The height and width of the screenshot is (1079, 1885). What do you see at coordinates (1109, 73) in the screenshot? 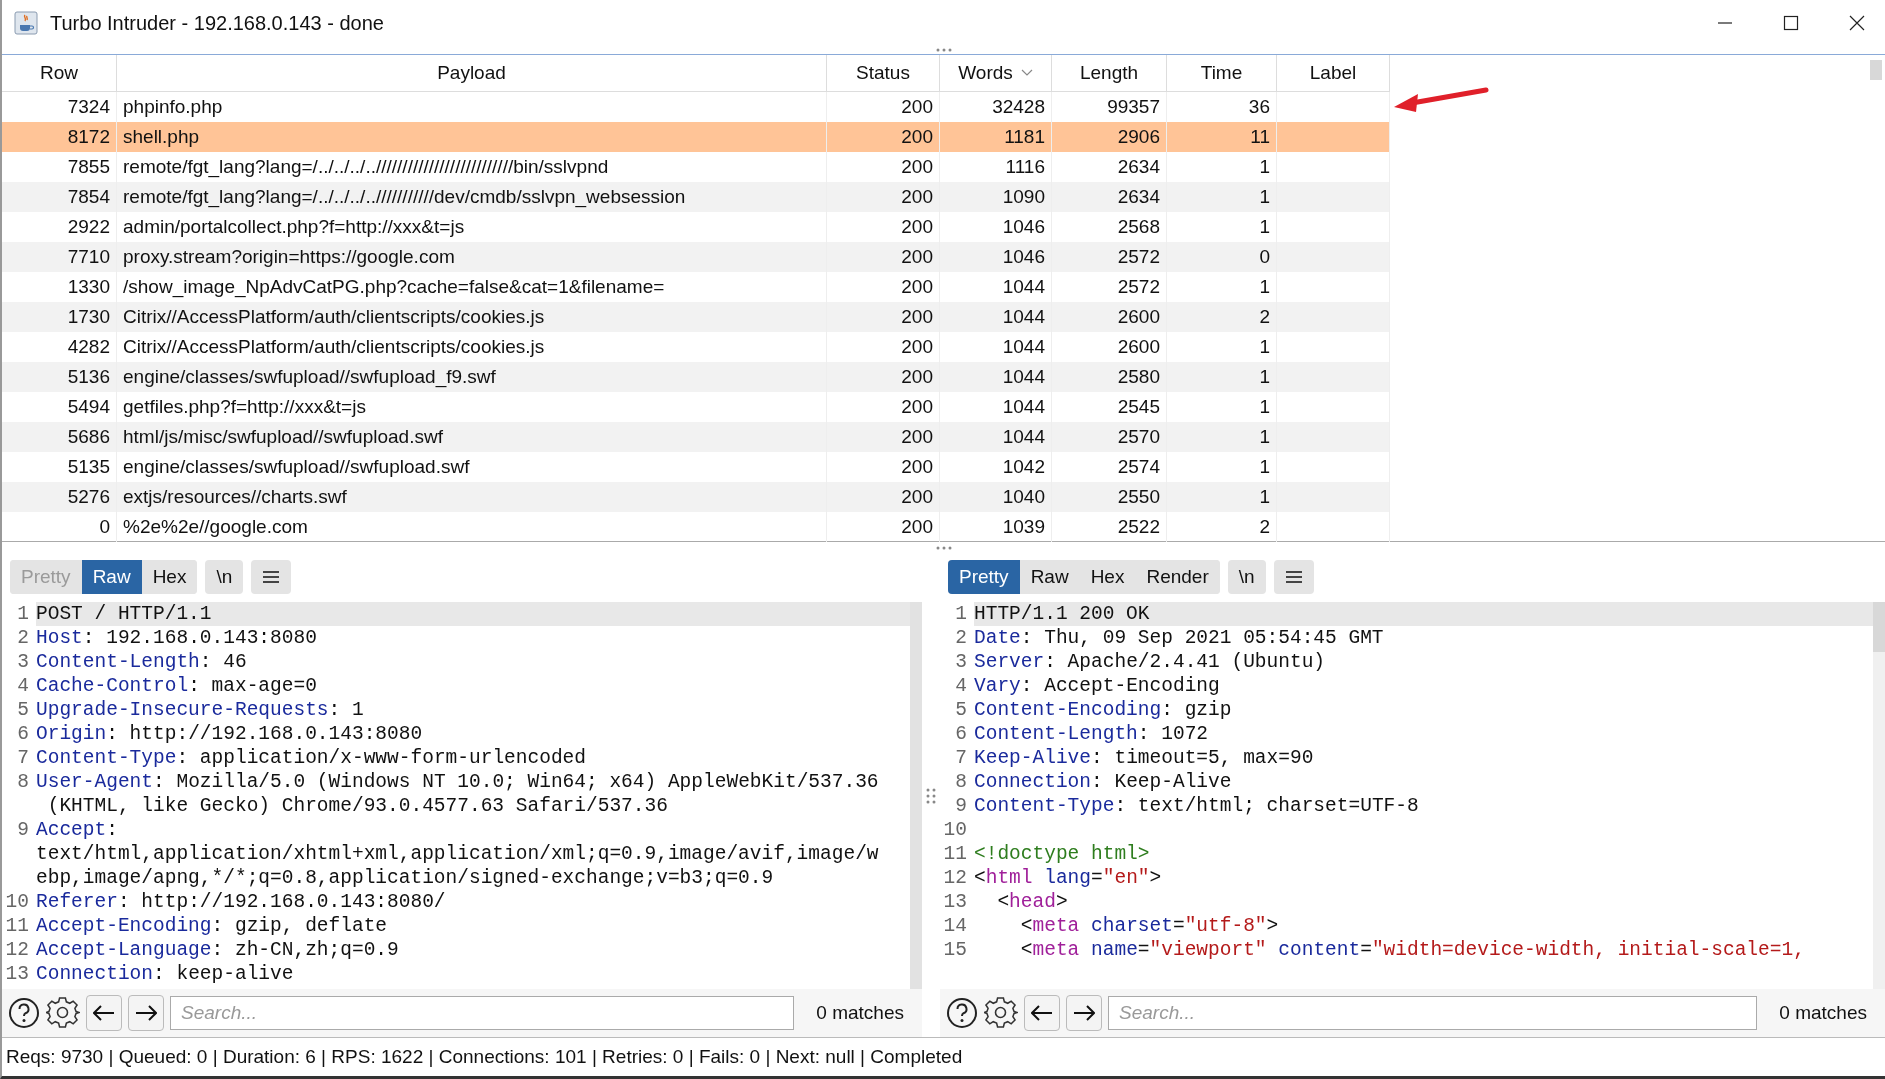
I see `column-header: Length` at bounding box center [1109, 73].